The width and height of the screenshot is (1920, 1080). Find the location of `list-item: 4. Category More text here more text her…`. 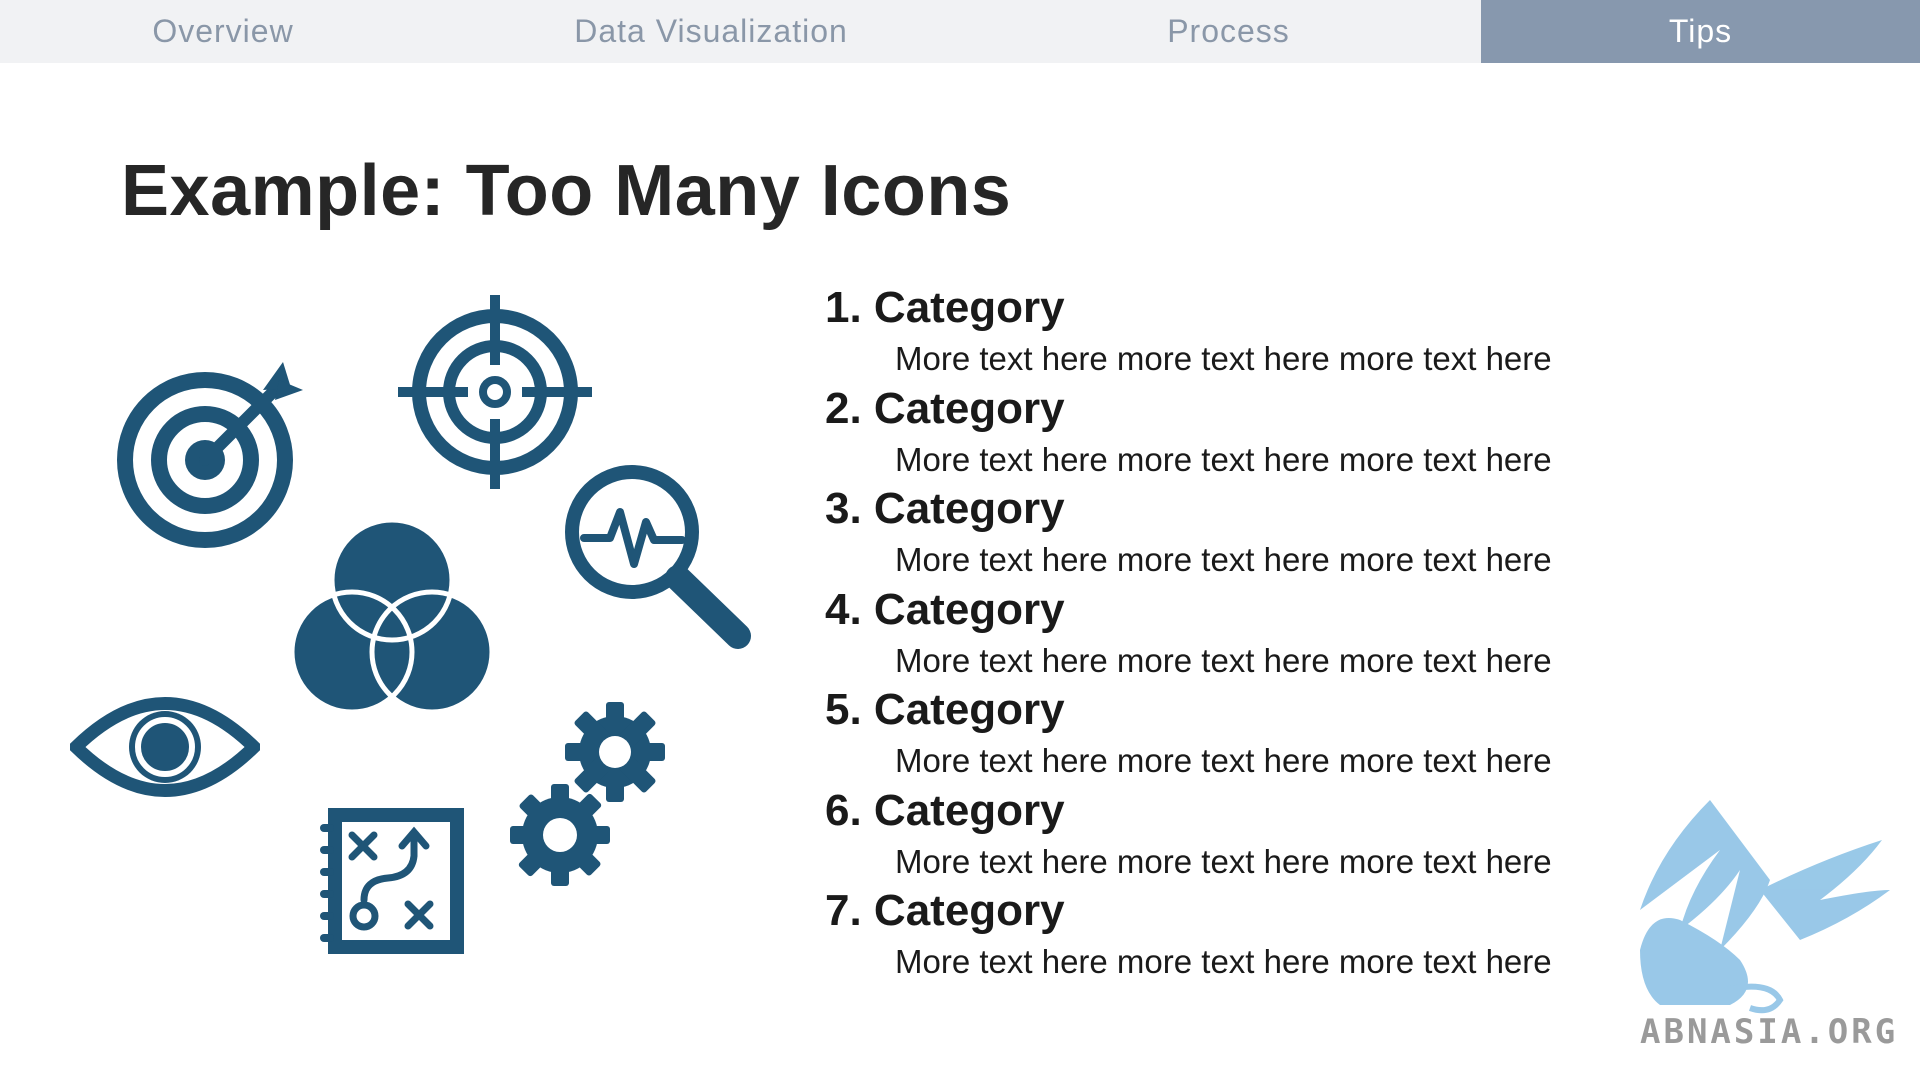

list-item: 4. Category More text here more text her… is located at coordinates (1275, 635).